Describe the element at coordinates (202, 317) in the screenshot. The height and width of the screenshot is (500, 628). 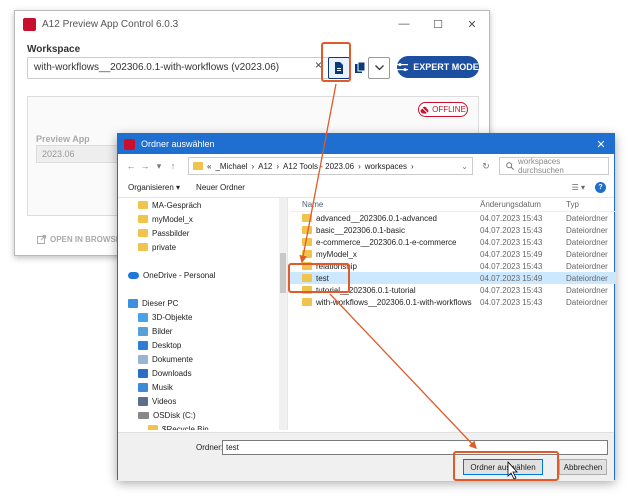
I see `tree-item: 3D-Objekte` at that location.